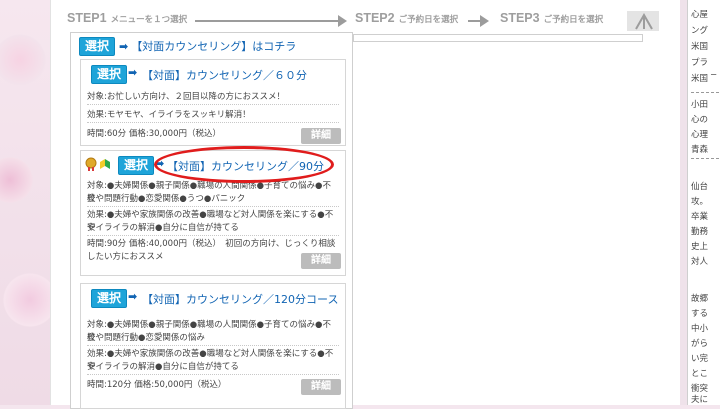  I want to click on red-highlight-circle, so click(244, 164).